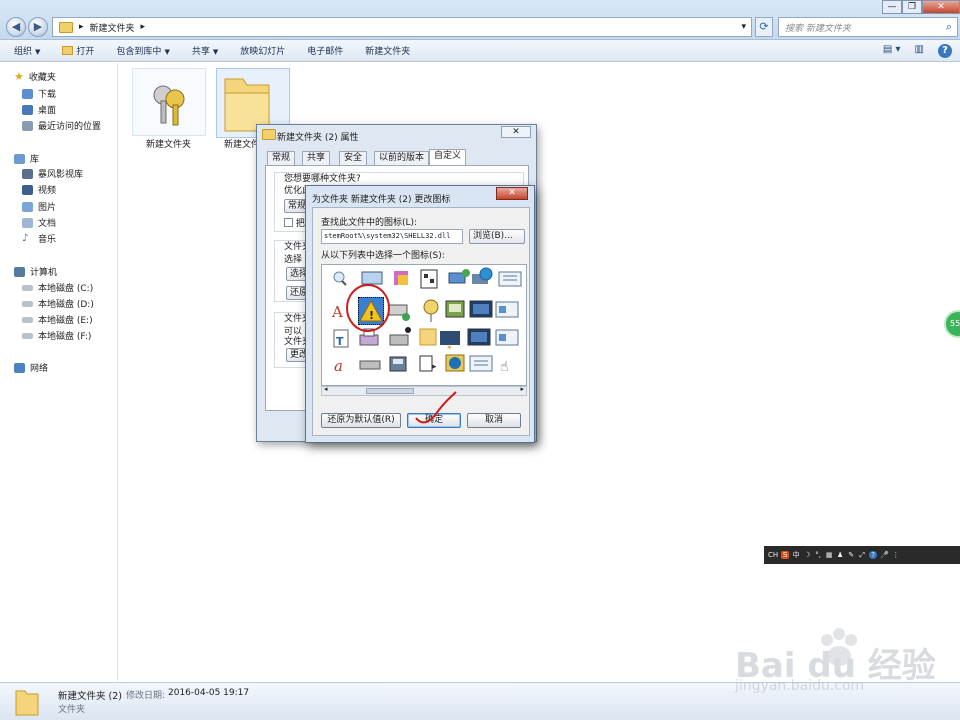 The width and height of the screenshot is (960, 720). Describe the element at coordinates (482, 275) in the screenshot. I see `globe-computer-icon` at that location.